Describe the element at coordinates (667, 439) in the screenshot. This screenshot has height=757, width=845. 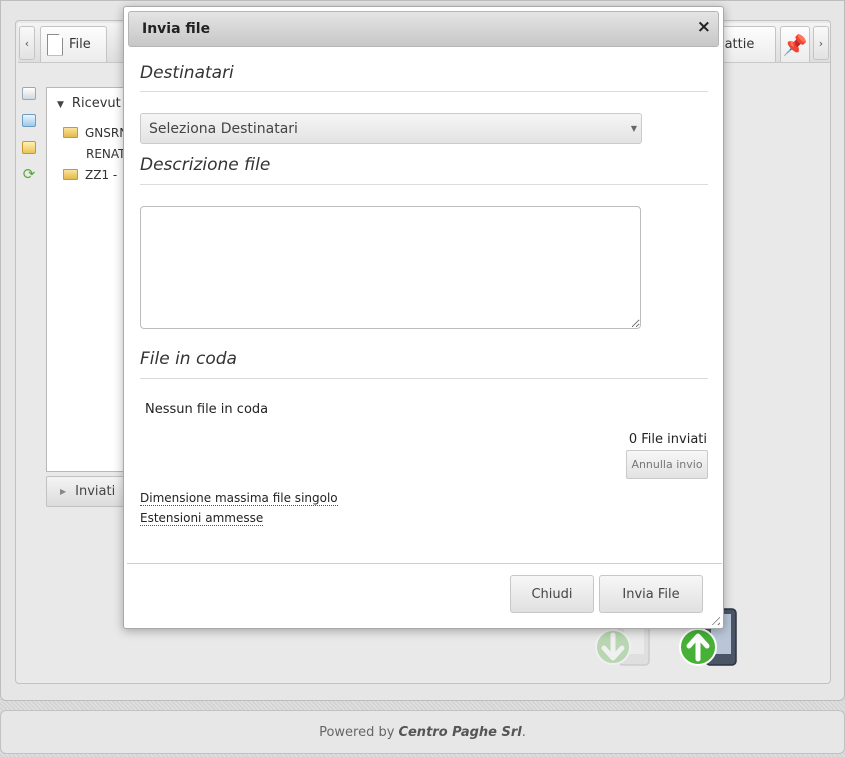
I see `sent-count: 0 File inviati` at that location.